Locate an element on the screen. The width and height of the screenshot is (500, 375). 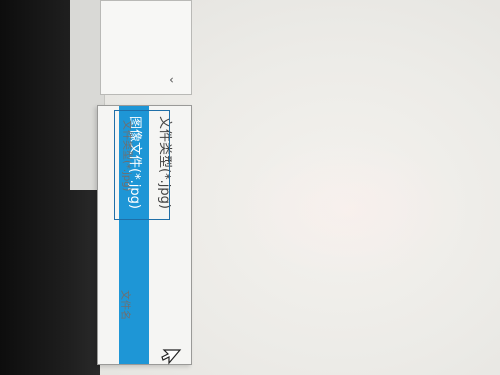
file-name-label: 文件名 is located at coordinates (124, 305).